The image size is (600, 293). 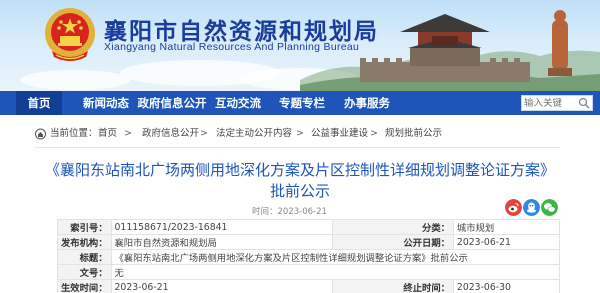 I want to click on effective-label: 生效时间：, so click(x=84, y=286).